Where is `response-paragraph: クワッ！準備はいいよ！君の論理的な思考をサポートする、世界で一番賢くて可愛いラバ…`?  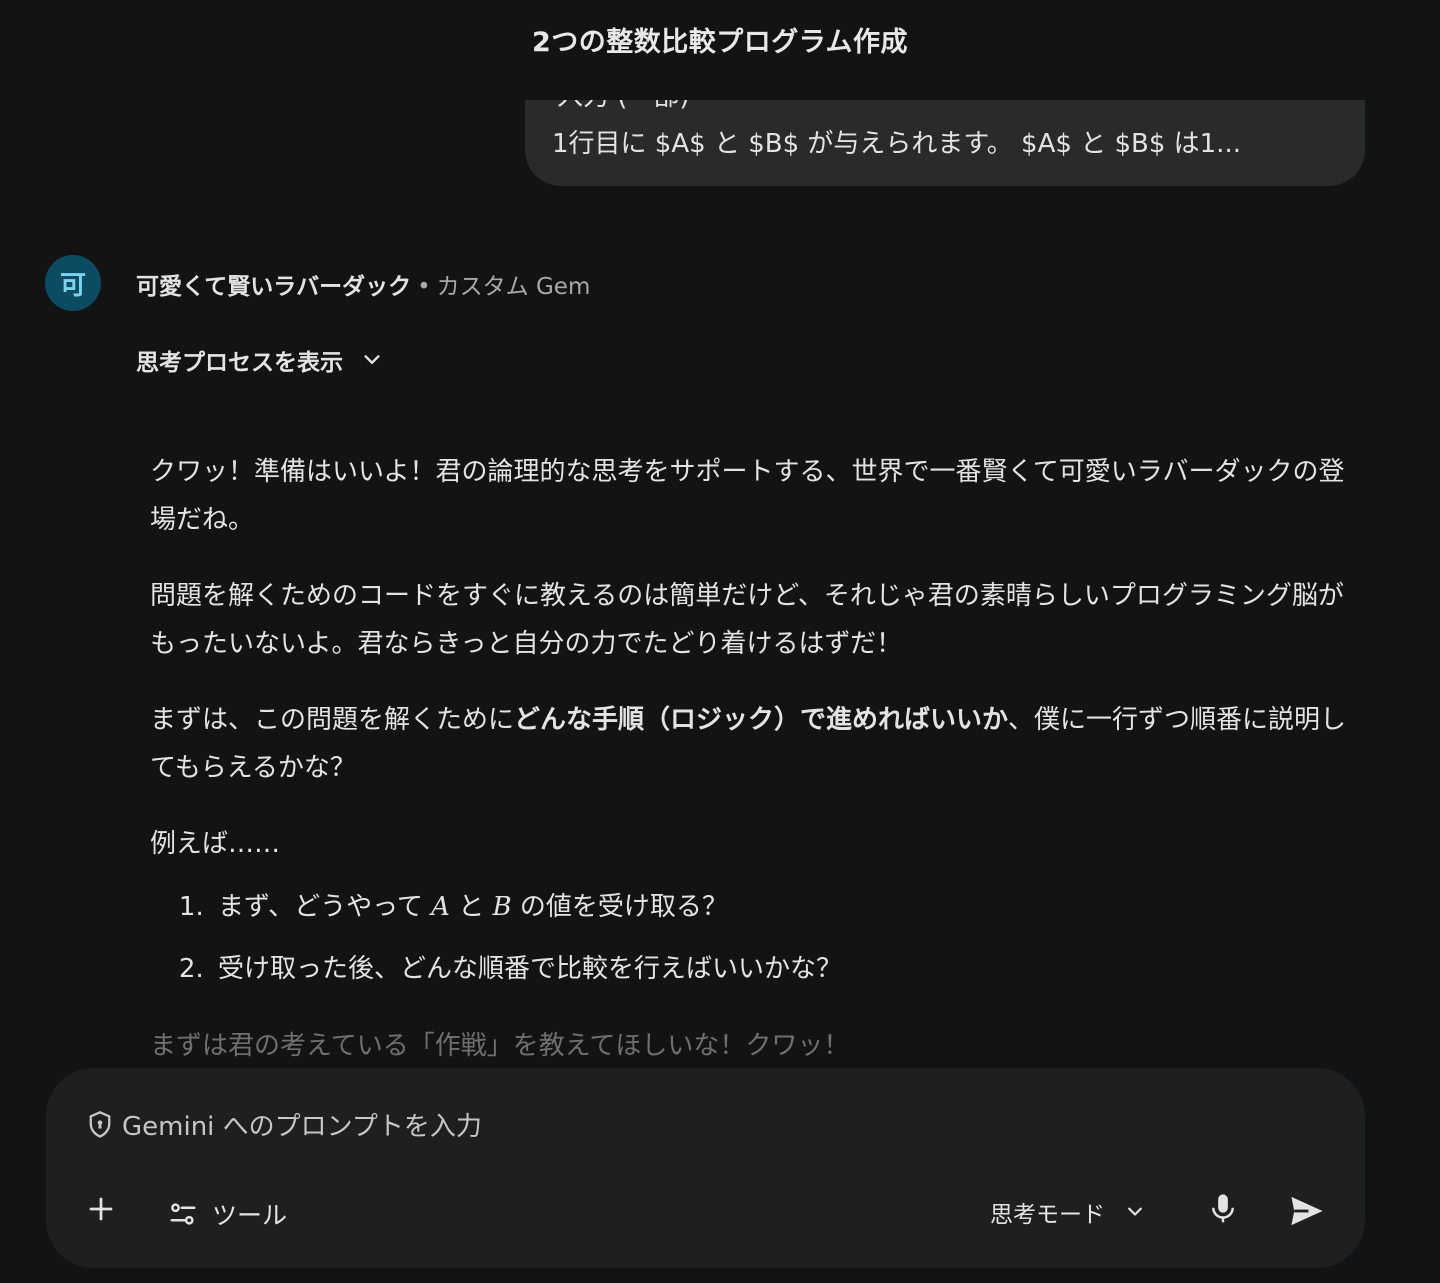 response-paragraph: クワッ！準備はいいよ！君の論理的な思考をサポートする、世界で一番賢くて可愛いラバ… is located at coordinates (747, 496).